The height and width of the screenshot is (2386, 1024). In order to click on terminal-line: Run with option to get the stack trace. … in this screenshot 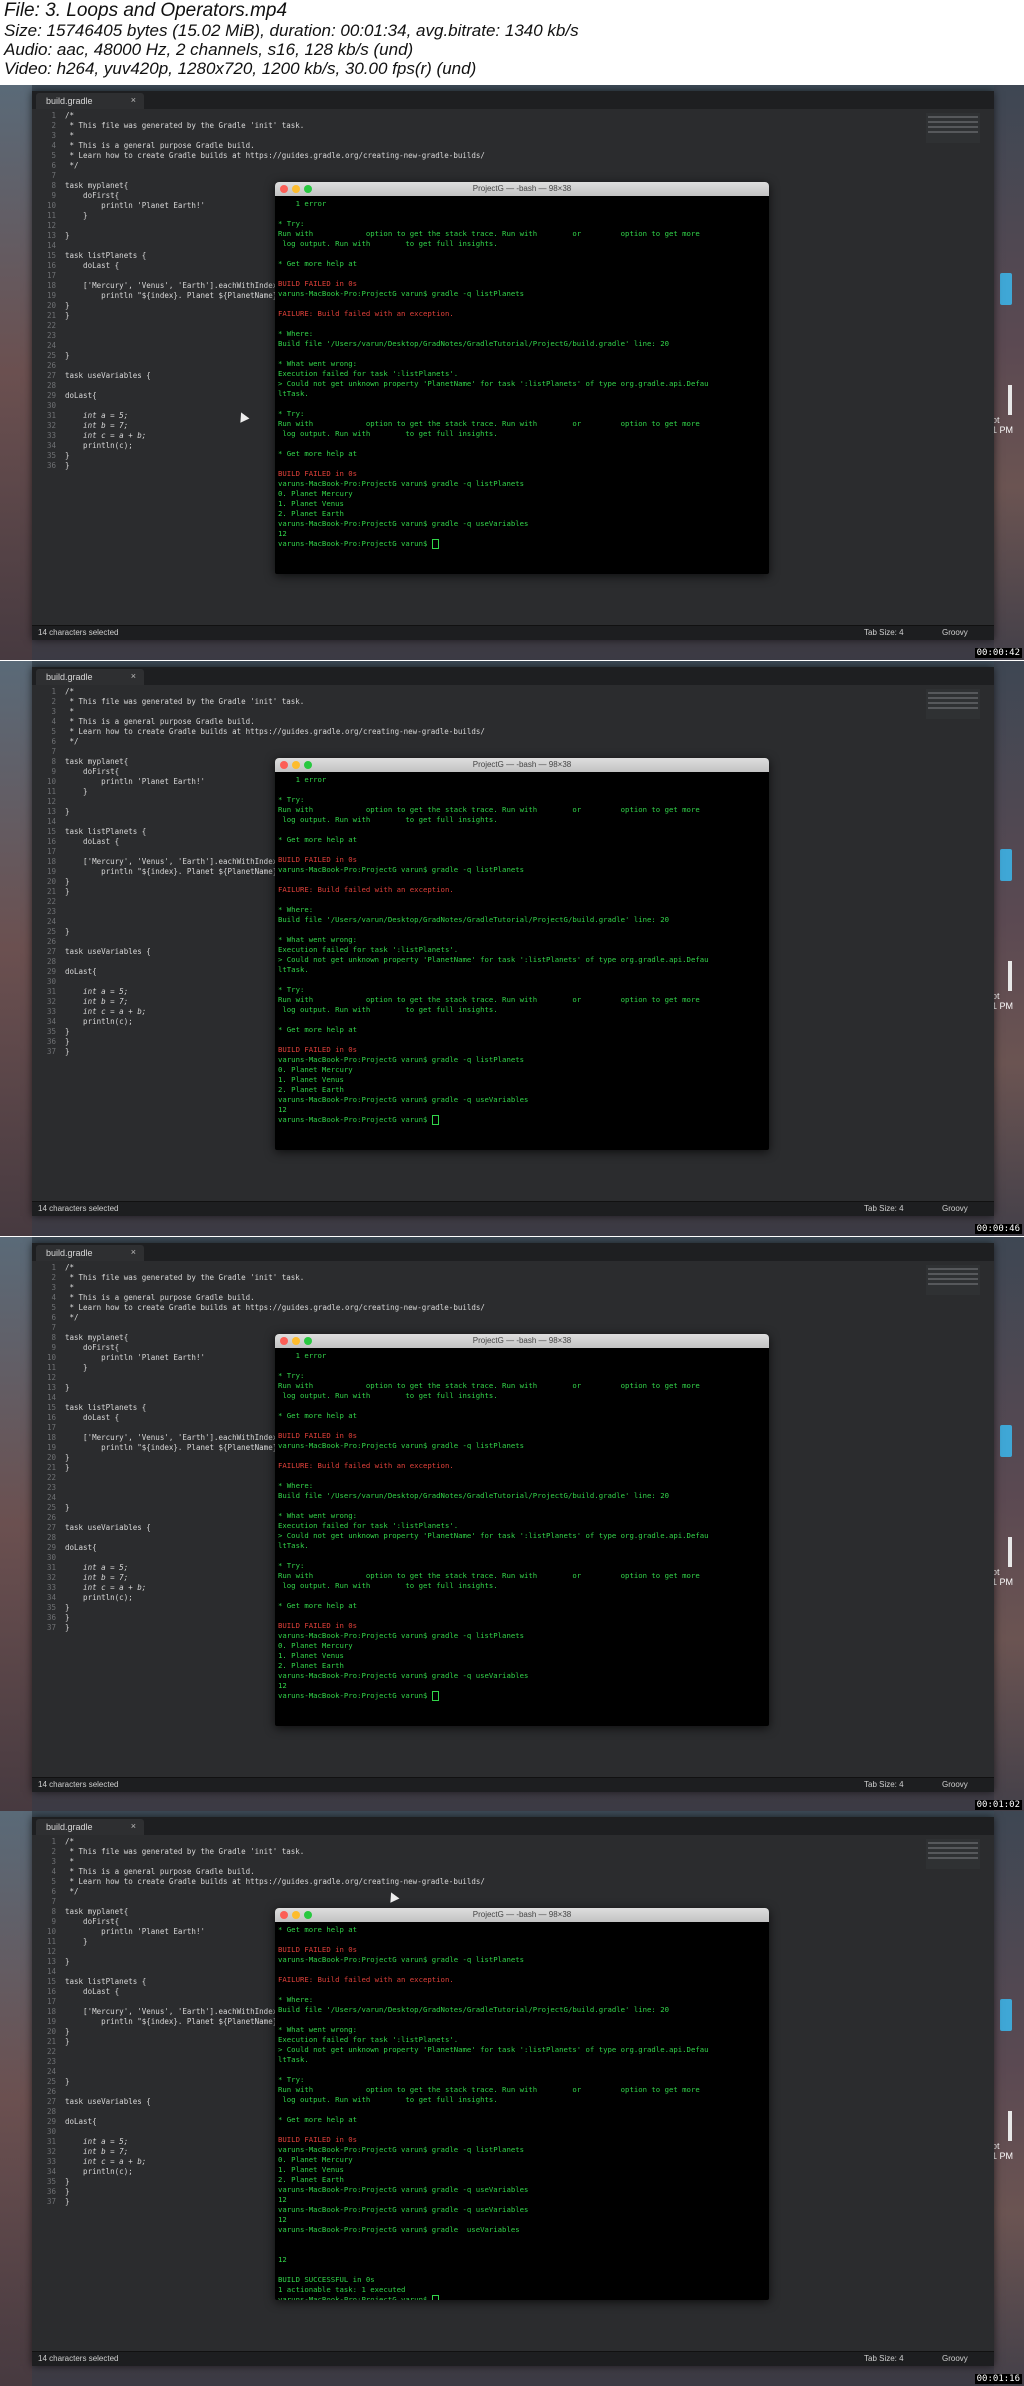, I will do `click(493, 1576)`.